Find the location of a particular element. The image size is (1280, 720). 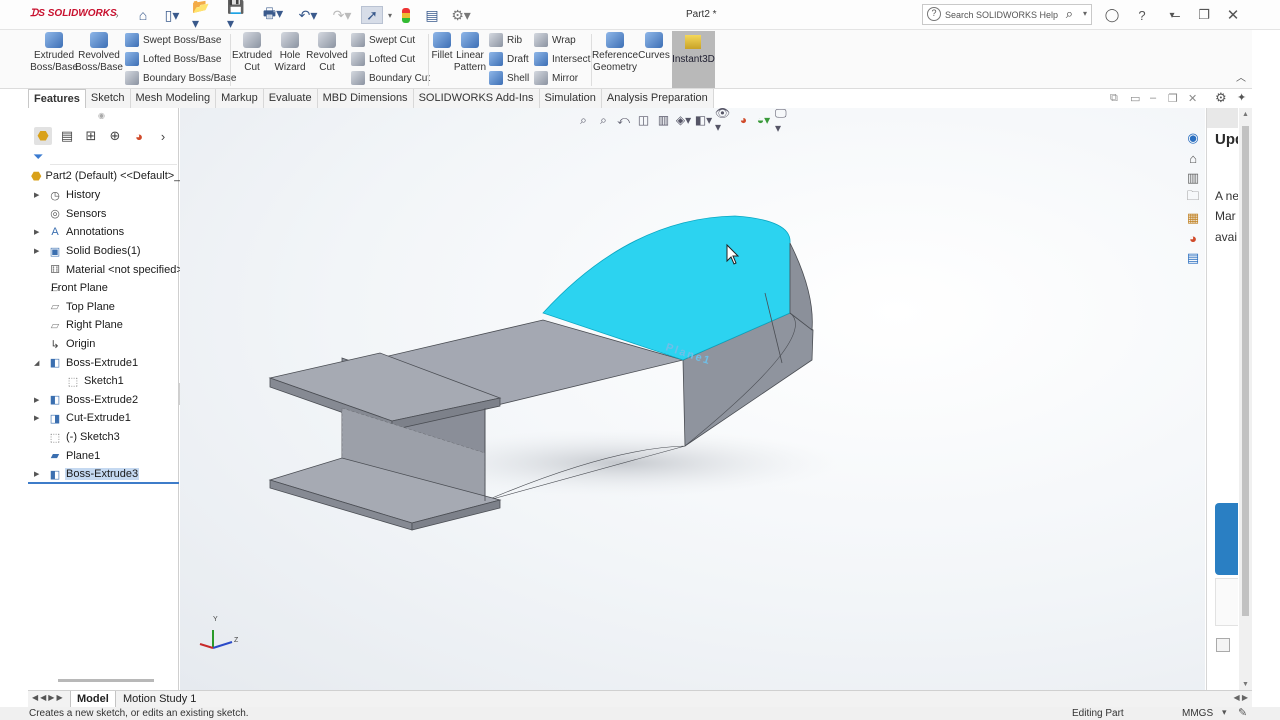

tree-item-sketch1: ⬚ Sketch1 is located at coordinates (103, 381).